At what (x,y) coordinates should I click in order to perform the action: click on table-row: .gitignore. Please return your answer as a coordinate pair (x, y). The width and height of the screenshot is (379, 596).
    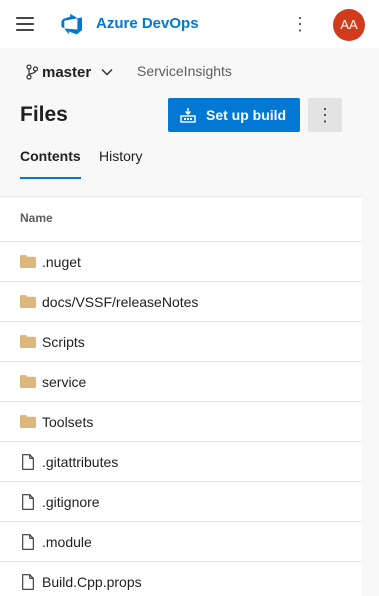
    Looking at the image, I should click on (181, 501).